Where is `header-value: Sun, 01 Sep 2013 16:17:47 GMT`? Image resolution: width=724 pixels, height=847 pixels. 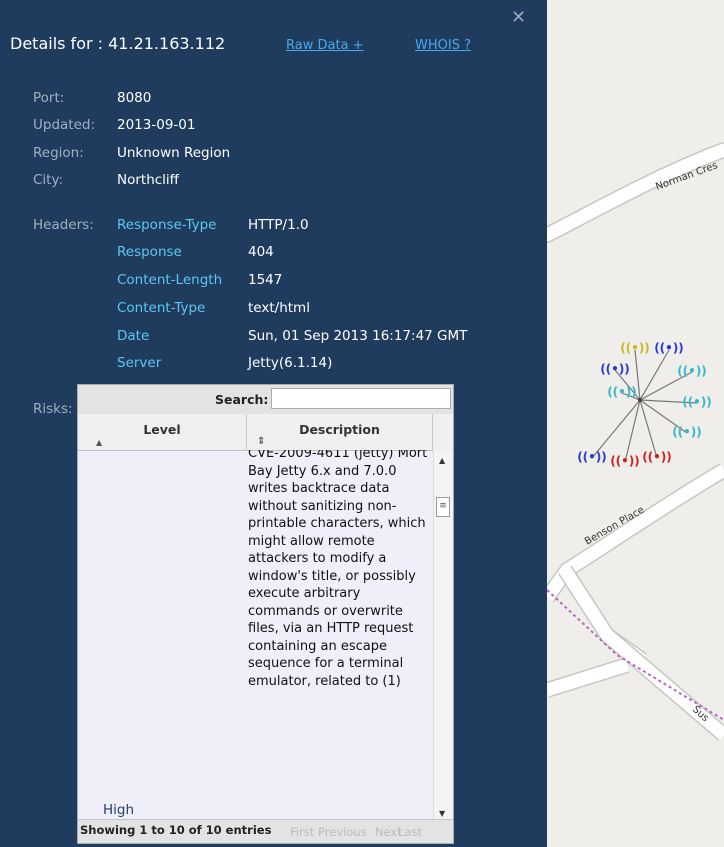
header-value: Sun, 01 Sep 2013 16:17:47 GMT is located at coordinates (358, 336).